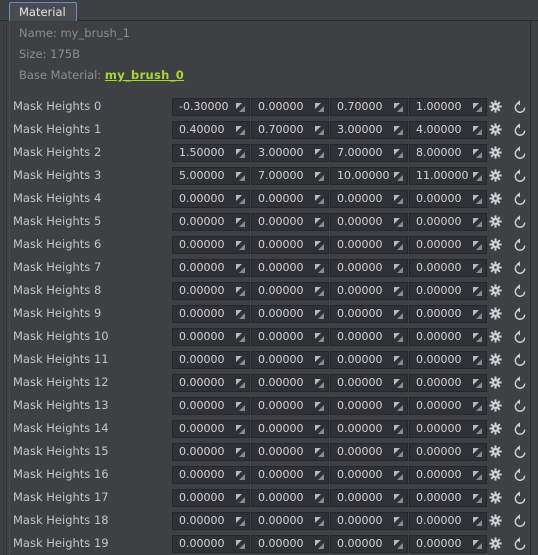 The width and height of the screenshot is (538, 555). What do you see at coordinates (211, 153) in the screenshot?
I see `number-field: 1.50000` at bounding box center [211, 153].